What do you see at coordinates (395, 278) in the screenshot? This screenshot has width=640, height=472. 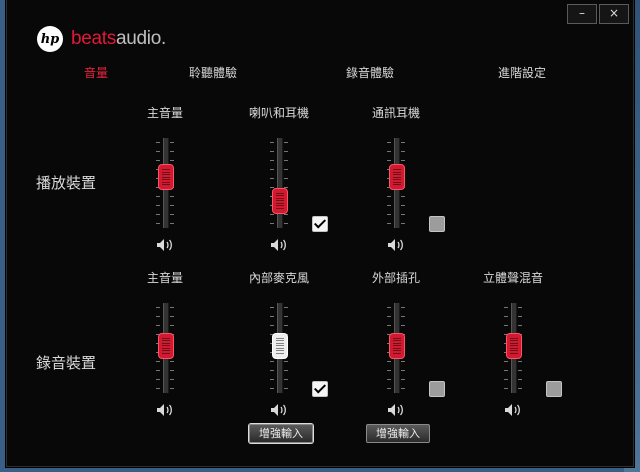 I see `recording-label-2: 外部插孔` at bounding box center [395, 278].